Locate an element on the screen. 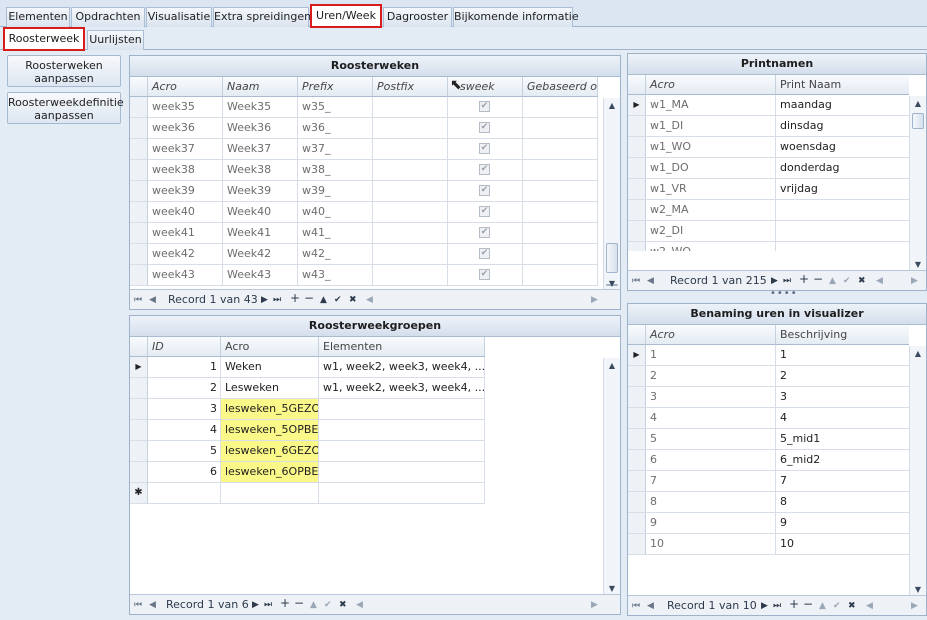 Image resolution: width=927 pixels, height=620 pixels. cell-beschrijving: 5_mid1 is located at coordinates (842, 439).